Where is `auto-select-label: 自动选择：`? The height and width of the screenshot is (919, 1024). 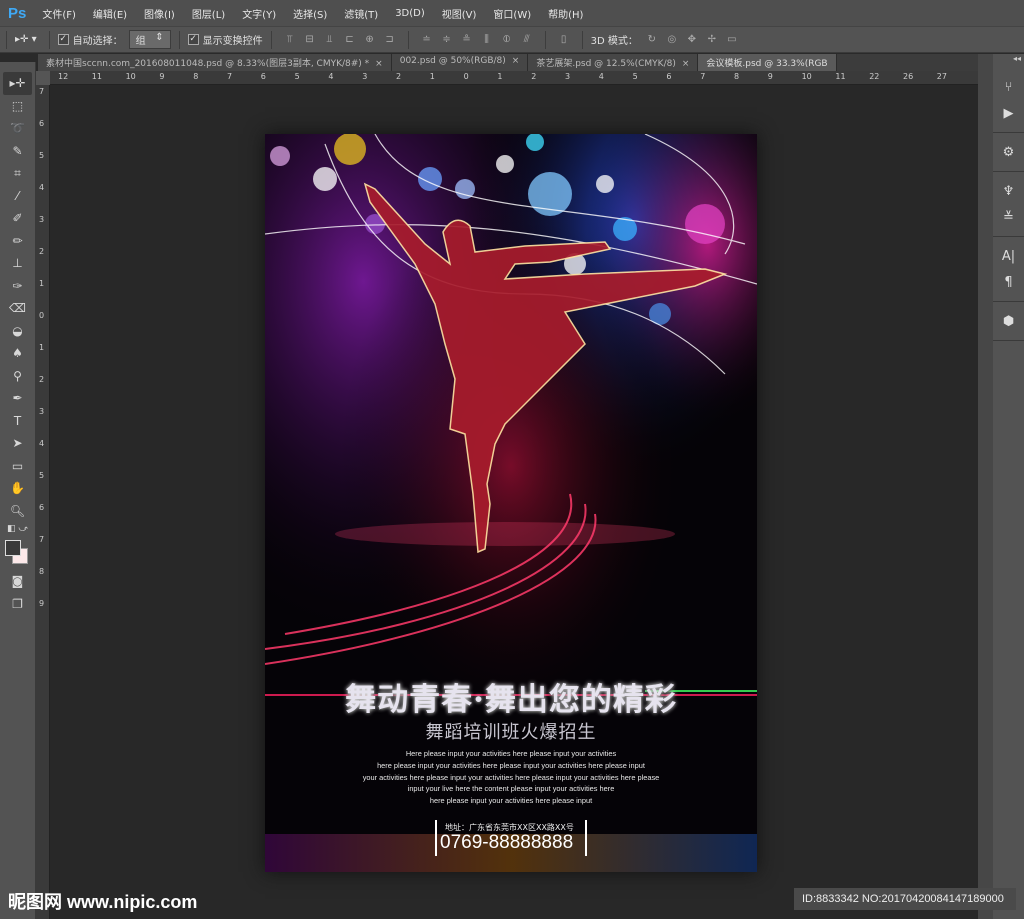
auto-select-label: 自动选择： is located at coordinates (97, 41).